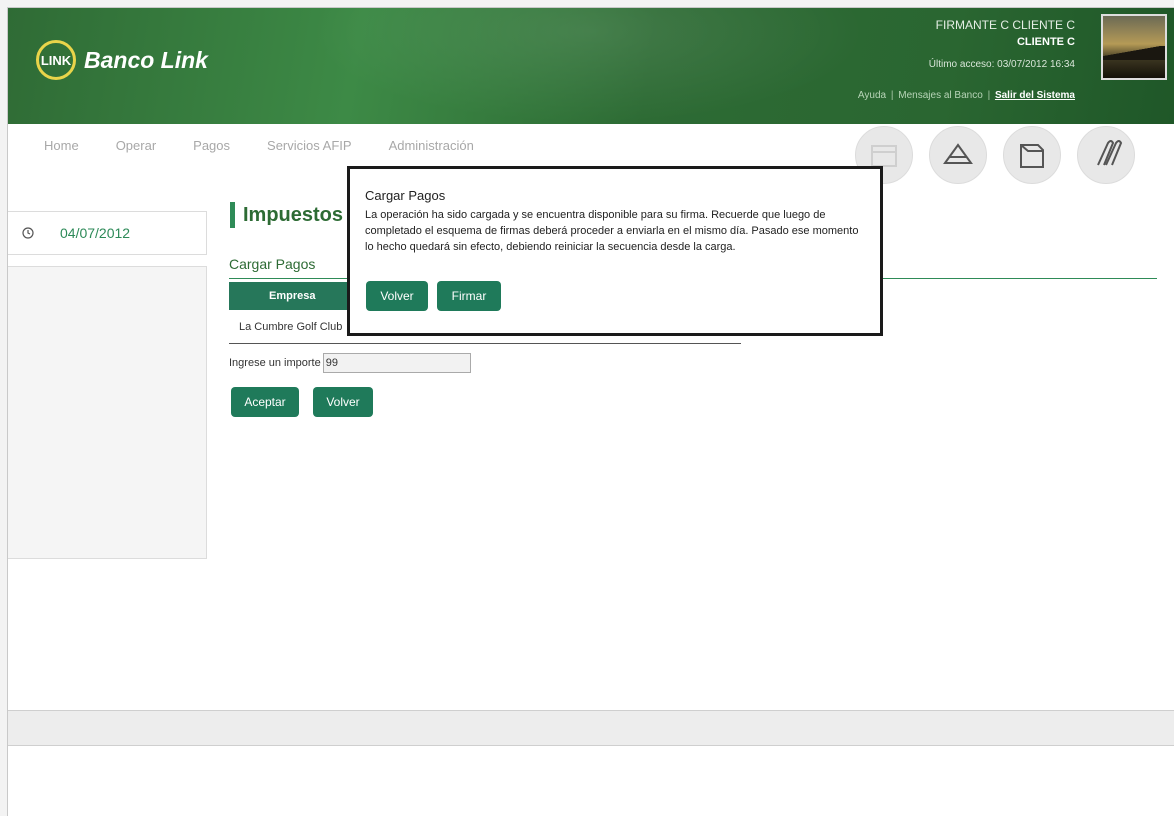 The width and height of the screenshot is (1174, 816). What do you see at coordinates (958, 155) in the screenshot?
I see `envelope-icon` at bounding box center [958, 155].